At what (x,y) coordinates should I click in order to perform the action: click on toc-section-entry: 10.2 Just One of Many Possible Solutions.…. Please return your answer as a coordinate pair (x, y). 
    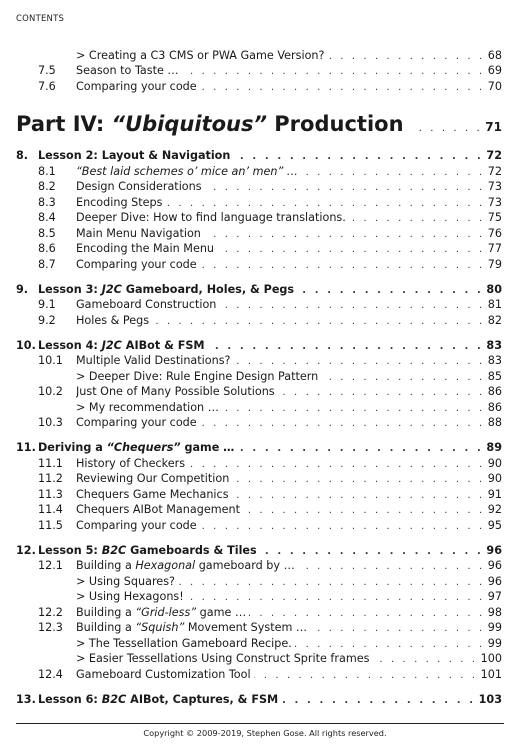
    Looking at the image, I should click on (265, 392).